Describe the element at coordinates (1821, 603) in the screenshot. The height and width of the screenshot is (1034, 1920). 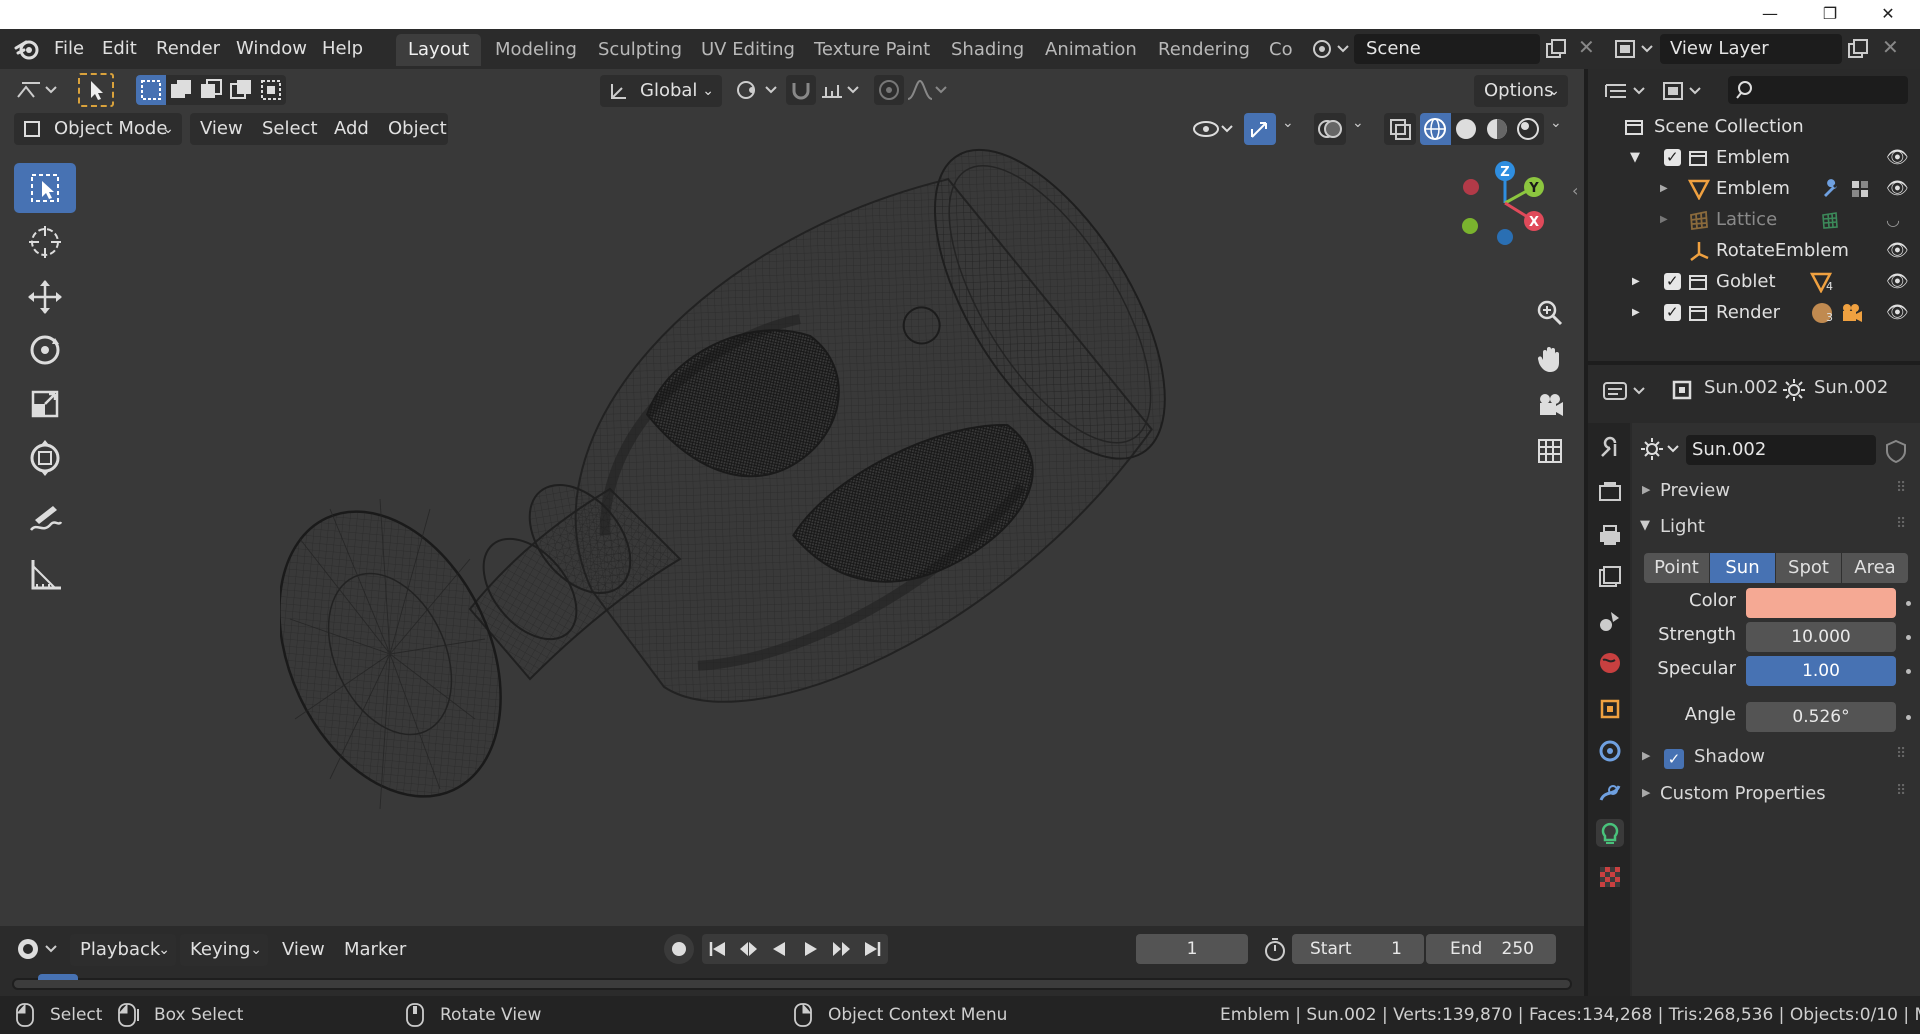
I see `color-swatch` at that location.